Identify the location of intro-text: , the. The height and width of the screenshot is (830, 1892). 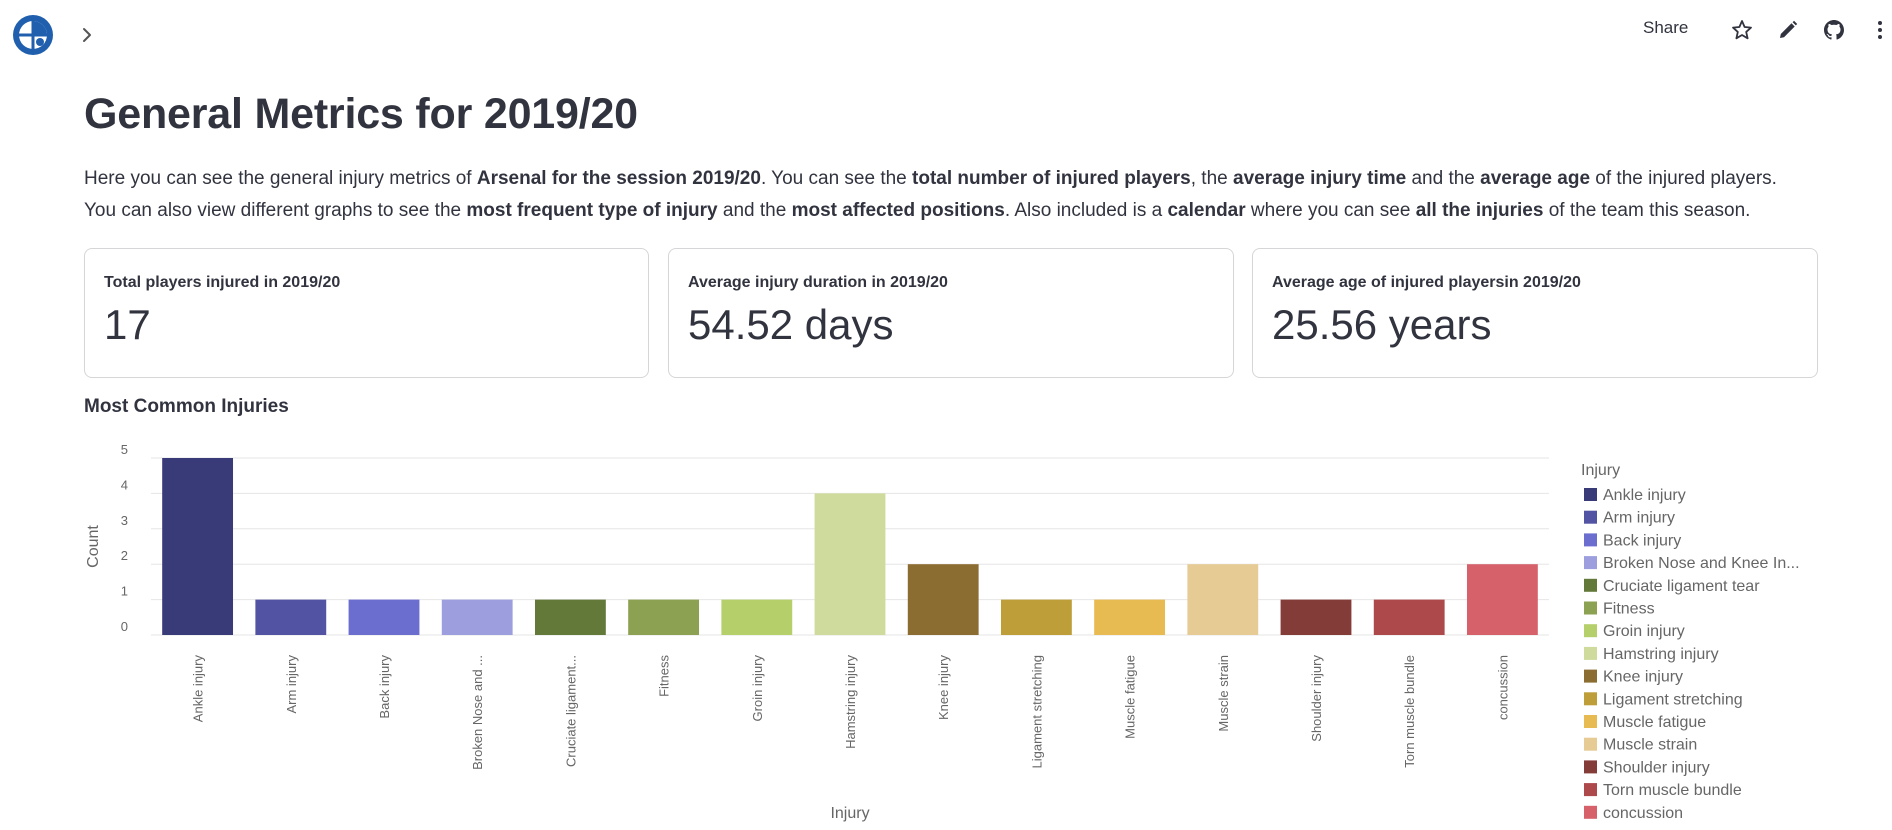
(1211, 178).